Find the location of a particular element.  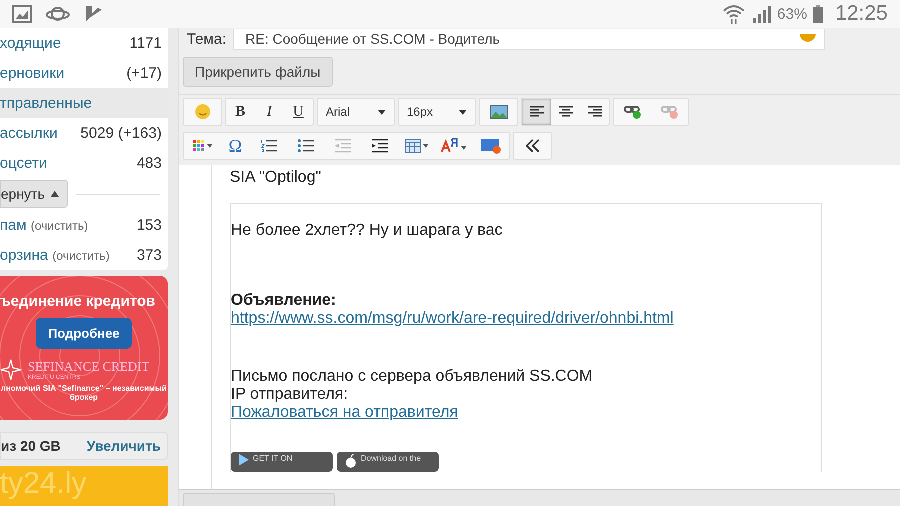

gallery-icon is located at coordinates (22, 14).